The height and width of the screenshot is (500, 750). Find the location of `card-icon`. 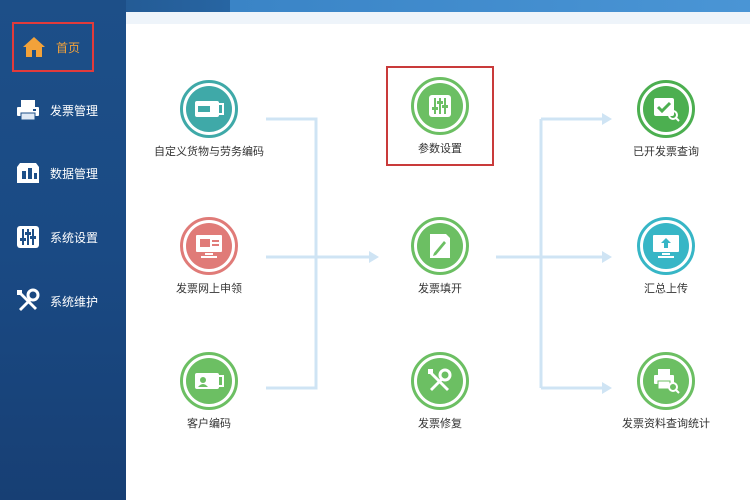

card-icon is located at coordinates (209, 109).